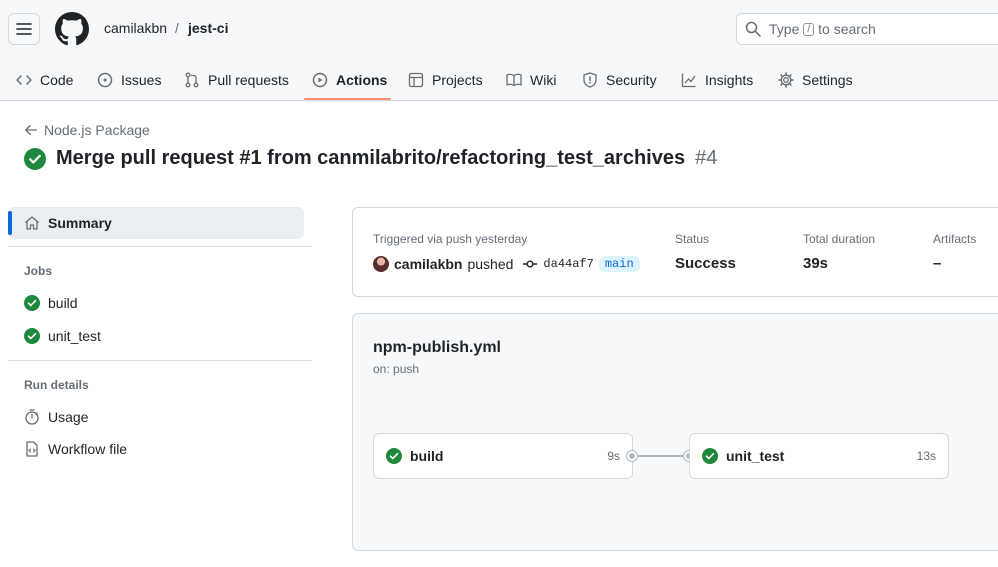 This screenshot has width=998, height=567. Describe the element at coordinates (926, 456) in the screenshot. I see `job-duration: 13s` at that location.